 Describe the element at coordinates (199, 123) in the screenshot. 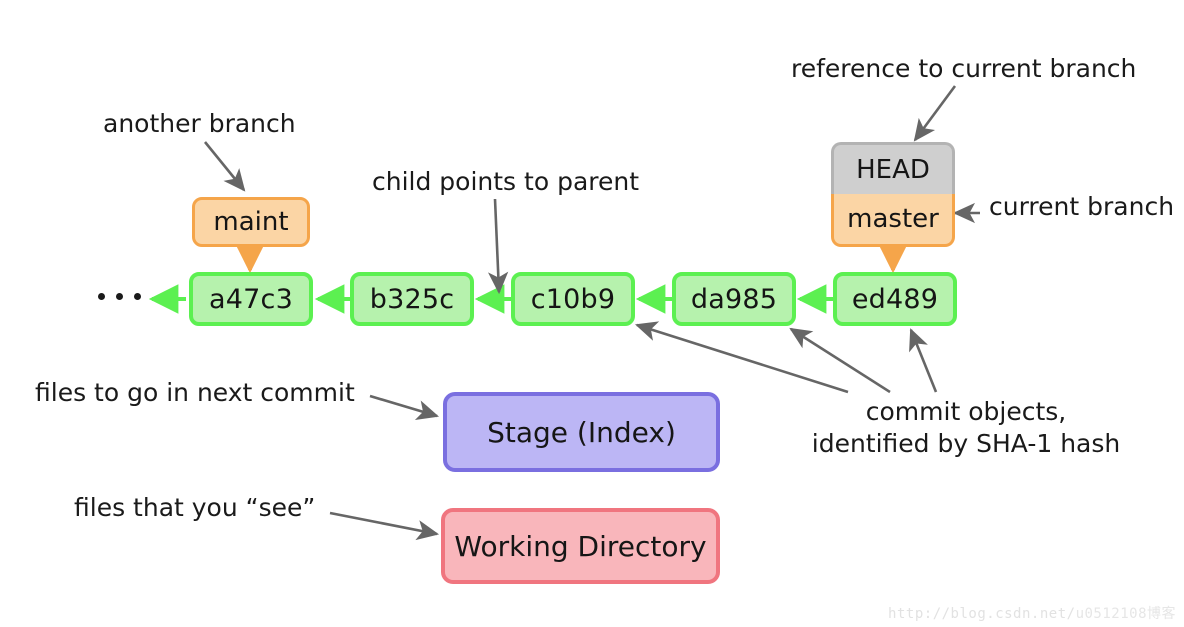

I see `caption-another-branch: another branch` at that location.